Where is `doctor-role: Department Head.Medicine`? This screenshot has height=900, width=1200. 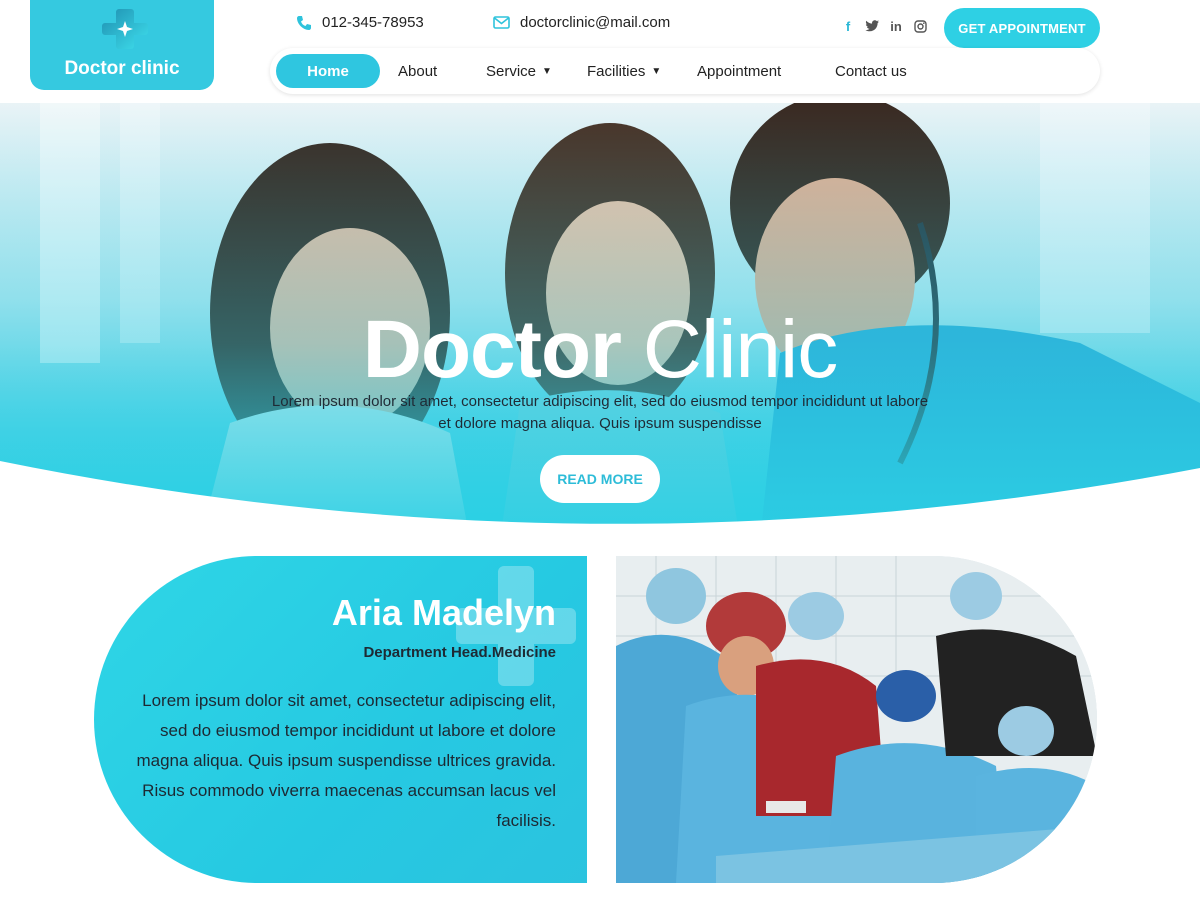
doctor-role: Department Head.Medicine is located at coordinates (459, 652).